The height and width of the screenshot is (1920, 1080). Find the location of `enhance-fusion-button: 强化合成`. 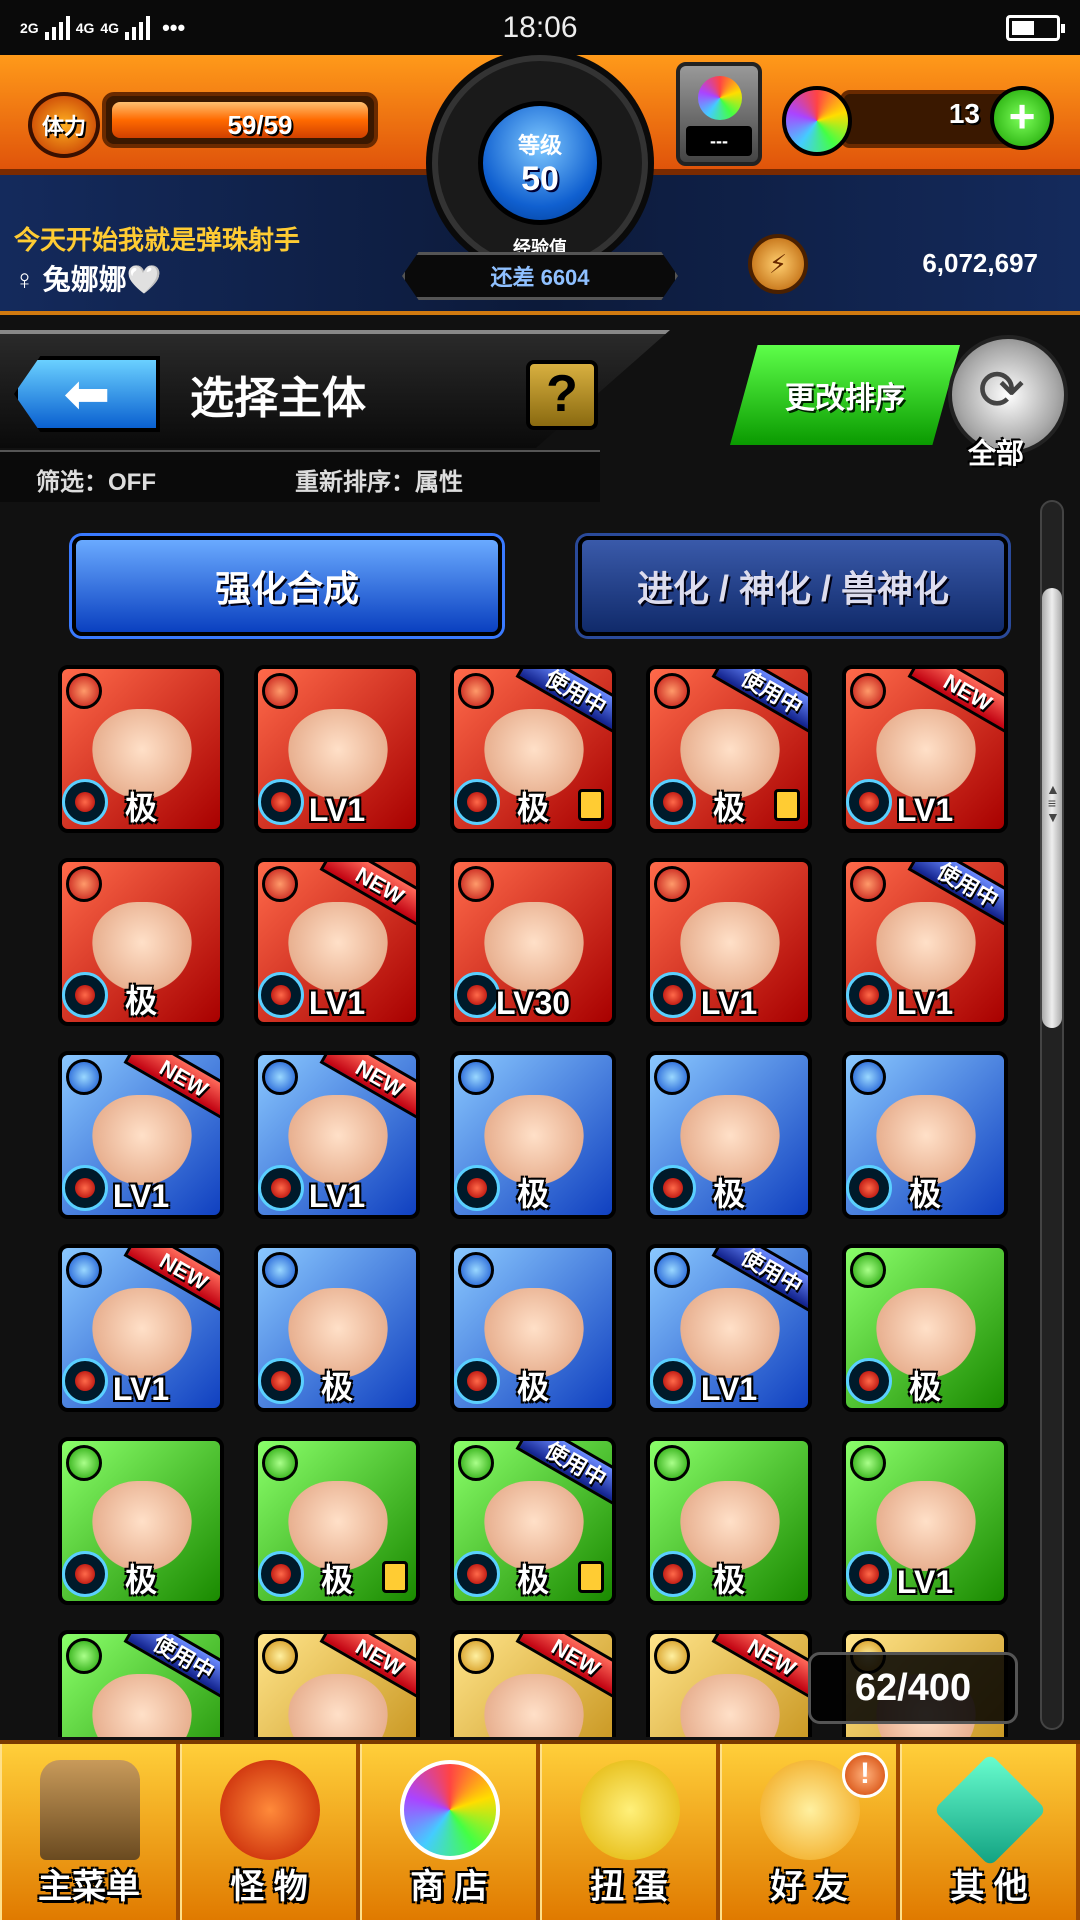

enhance-fusion-button: 强化合成 is located at coordinates (287, 586).